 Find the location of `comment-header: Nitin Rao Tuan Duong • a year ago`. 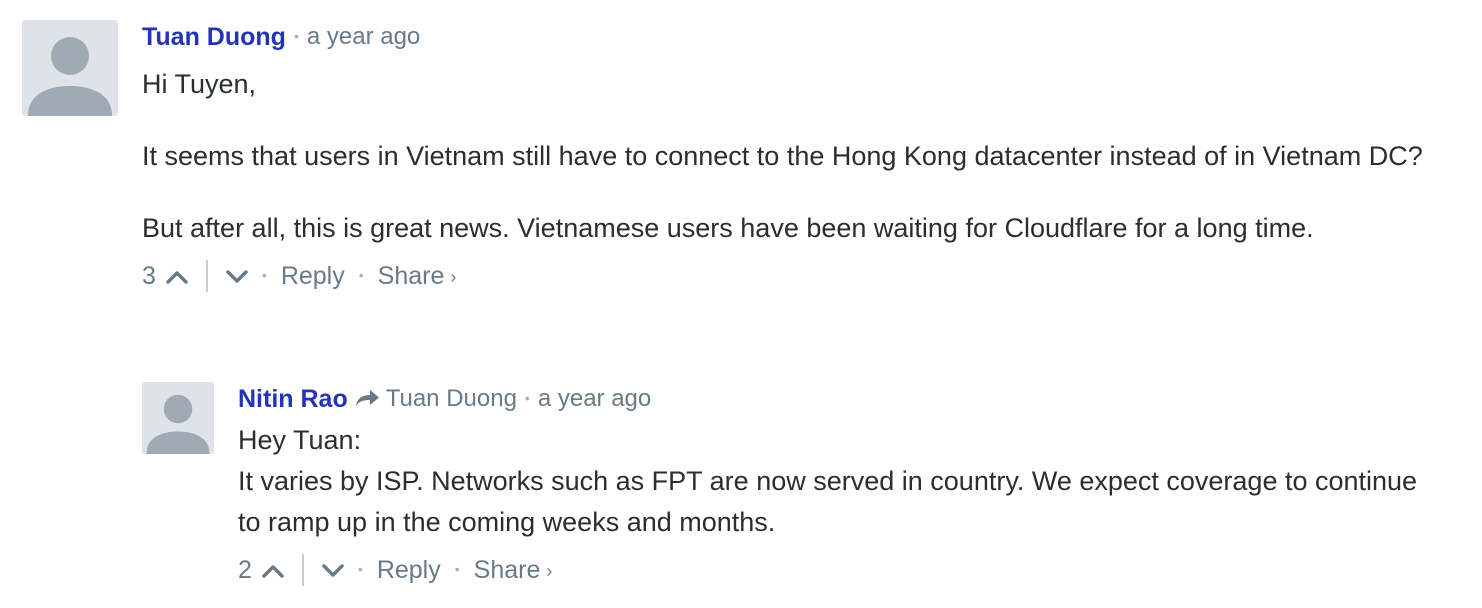

comment-header: Nitin Rao Tuan Duong • a year ago is located at coordinates (850, 399).